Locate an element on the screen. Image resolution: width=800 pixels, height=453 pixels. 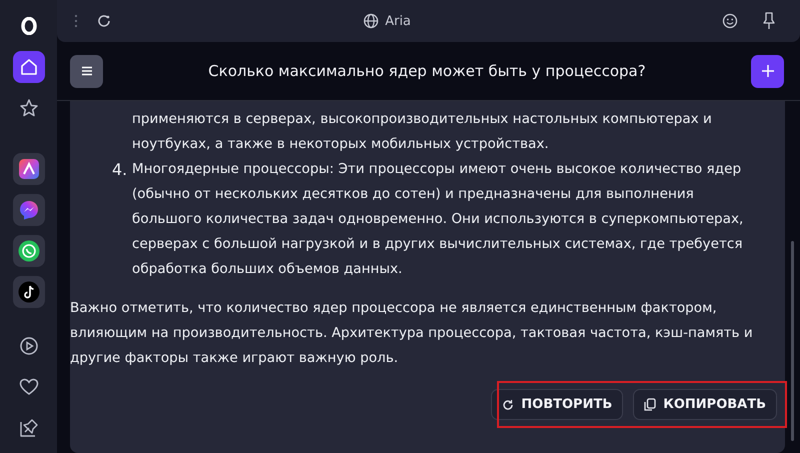
heart-icon is located at coordinates (28, 387).